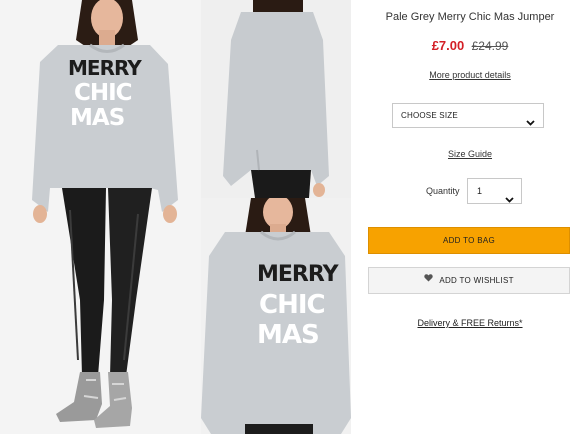 Image resolution: width=587 pixels, height=434 pixels. I want to click on delivery-returns-link: Delivery & FREE Returns*, so click(470, 323).